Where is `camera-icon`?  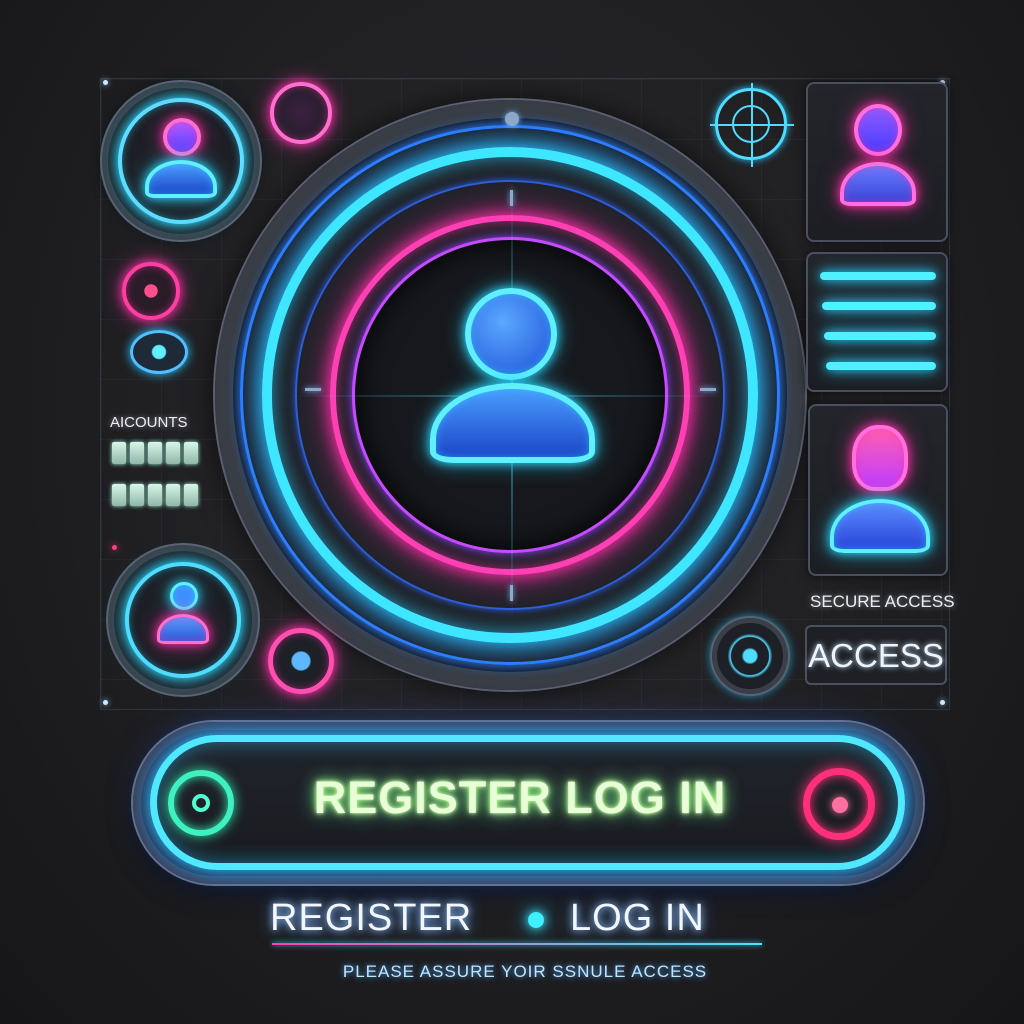
camera-icon is located at coordinates (159, 352).